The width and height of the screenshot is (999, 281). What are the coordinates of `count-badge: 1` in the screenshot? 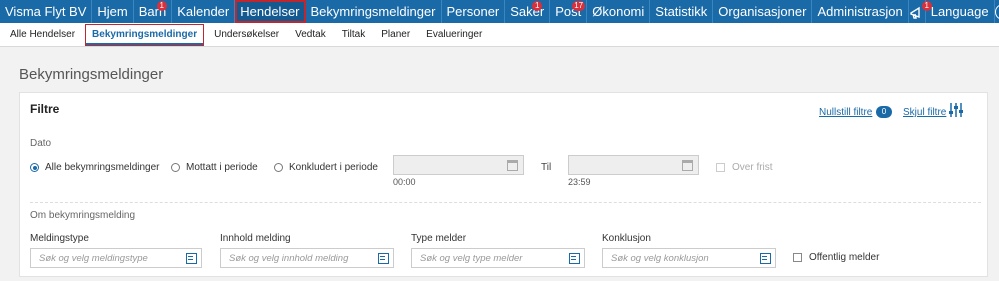 It's located at (161, 6).